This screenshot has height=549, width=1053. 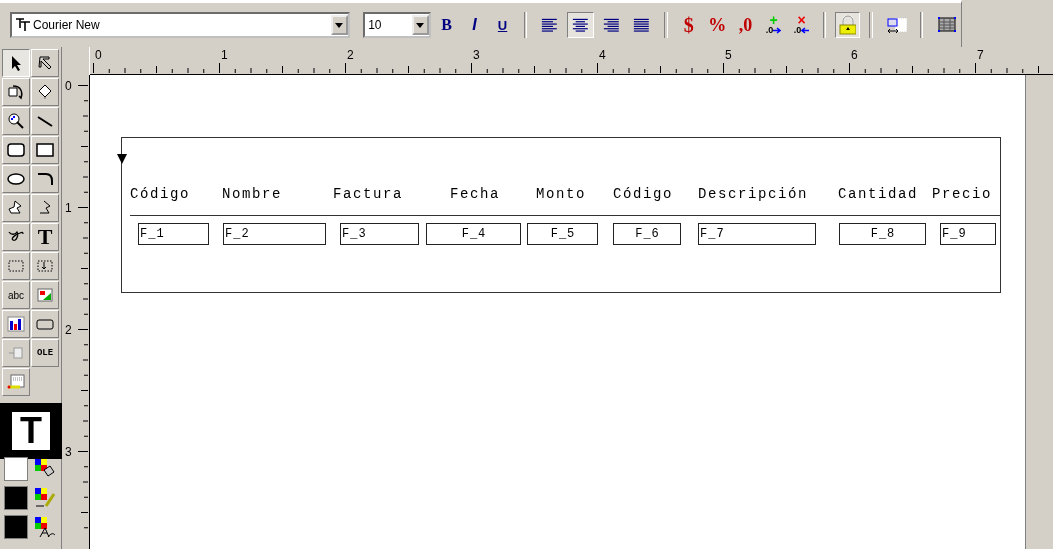 I want to click on remove-decimal-button: × .0, so click(x=801, y=25).